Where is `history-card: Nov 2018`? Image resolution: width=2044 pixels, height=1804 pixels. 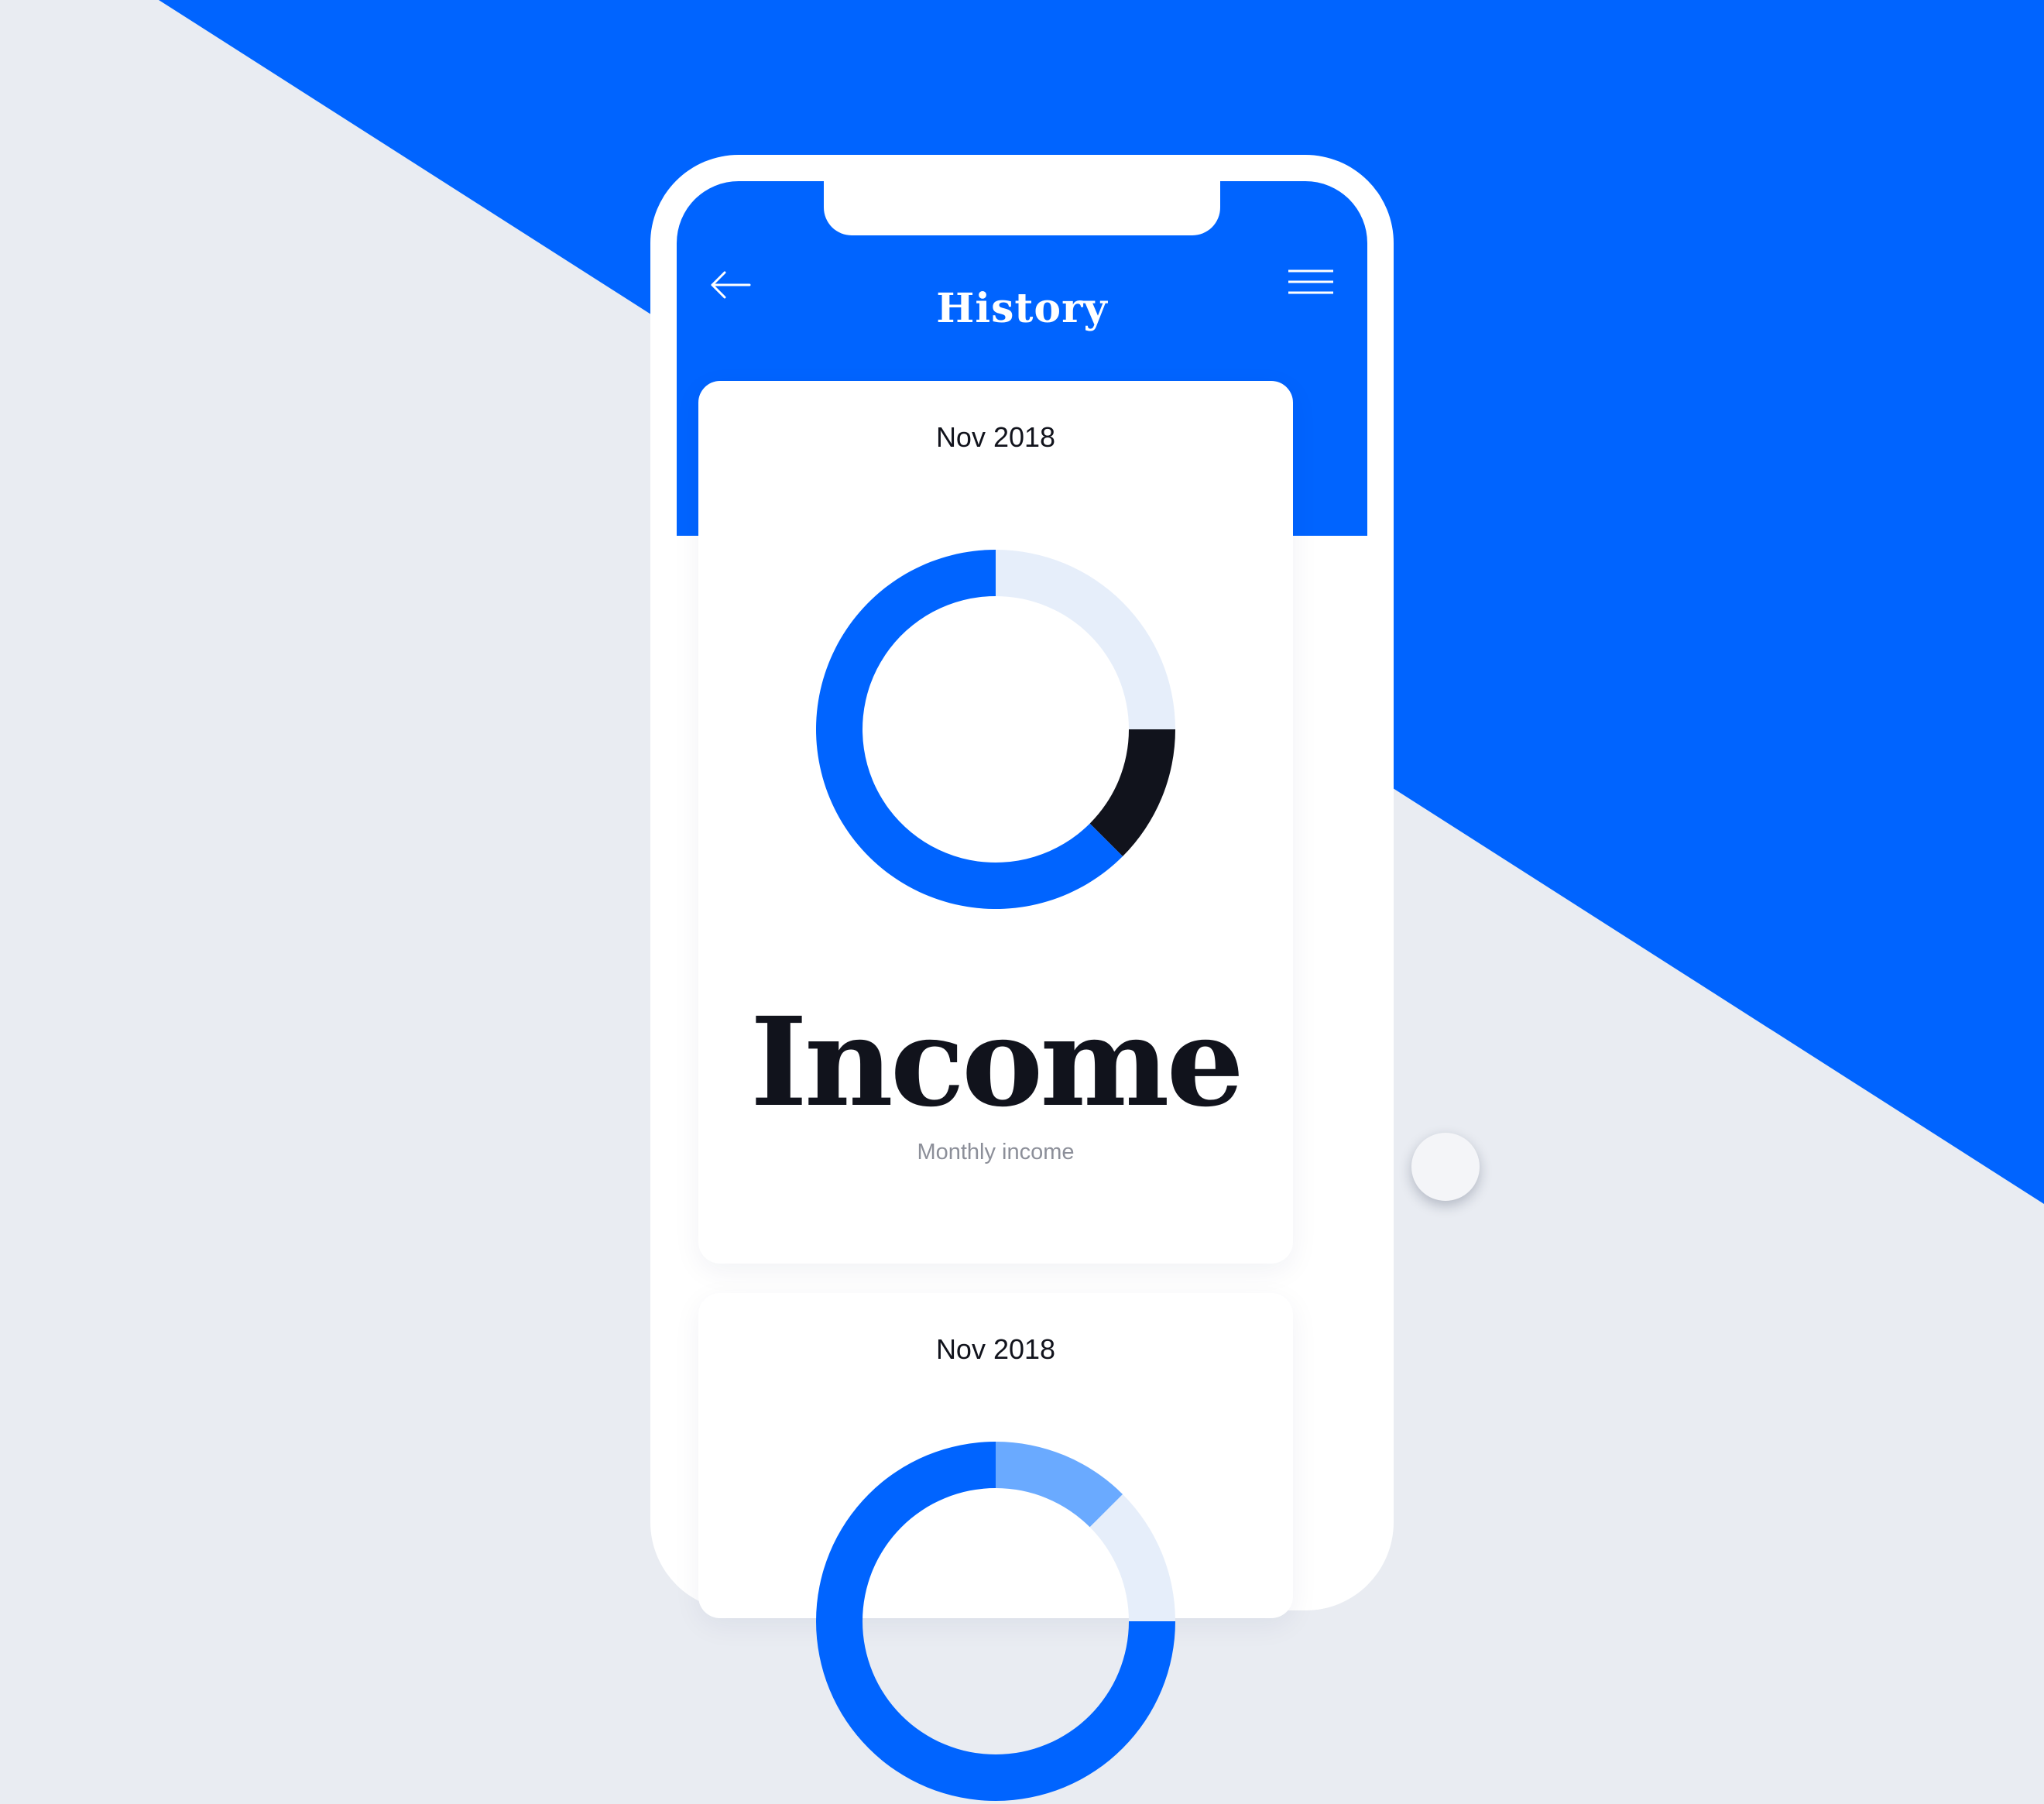
history-card: Nov 2018 is located at coordinates (995, 1547).